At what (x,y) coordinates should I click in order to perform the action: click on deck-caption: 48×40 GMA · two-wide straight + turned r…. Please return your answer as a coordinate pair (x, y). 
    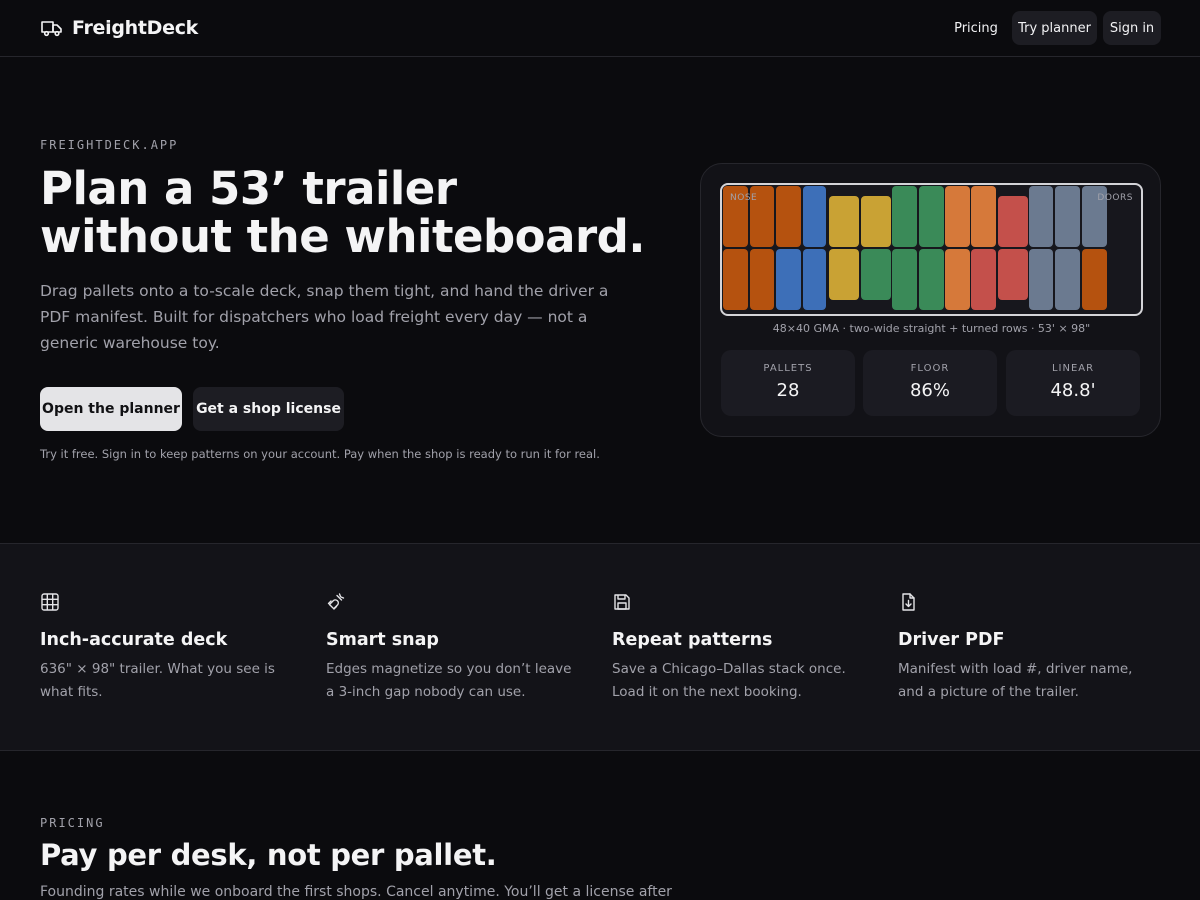
    Looking at the image, I should click on (931, 328).